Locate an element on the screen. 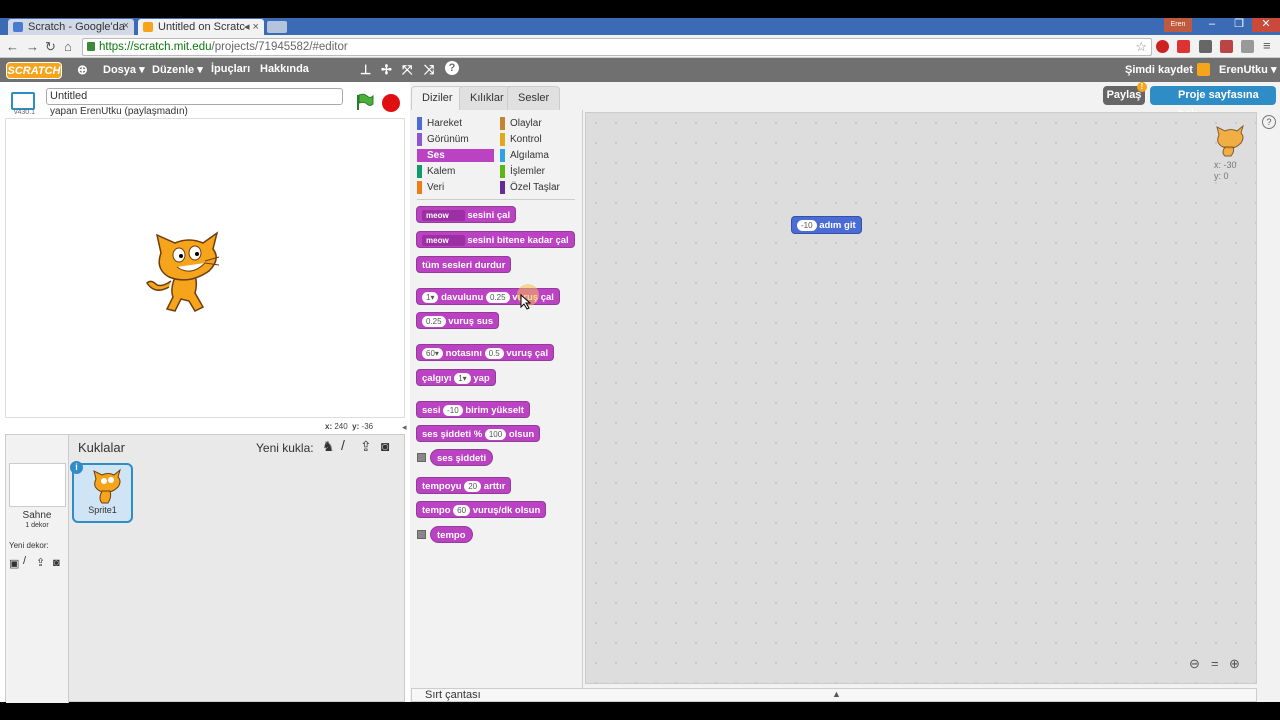 The width and height of the screenshot is (1280, 720). drum-dropdown: 1▾ is located at coordinates (430, 297).